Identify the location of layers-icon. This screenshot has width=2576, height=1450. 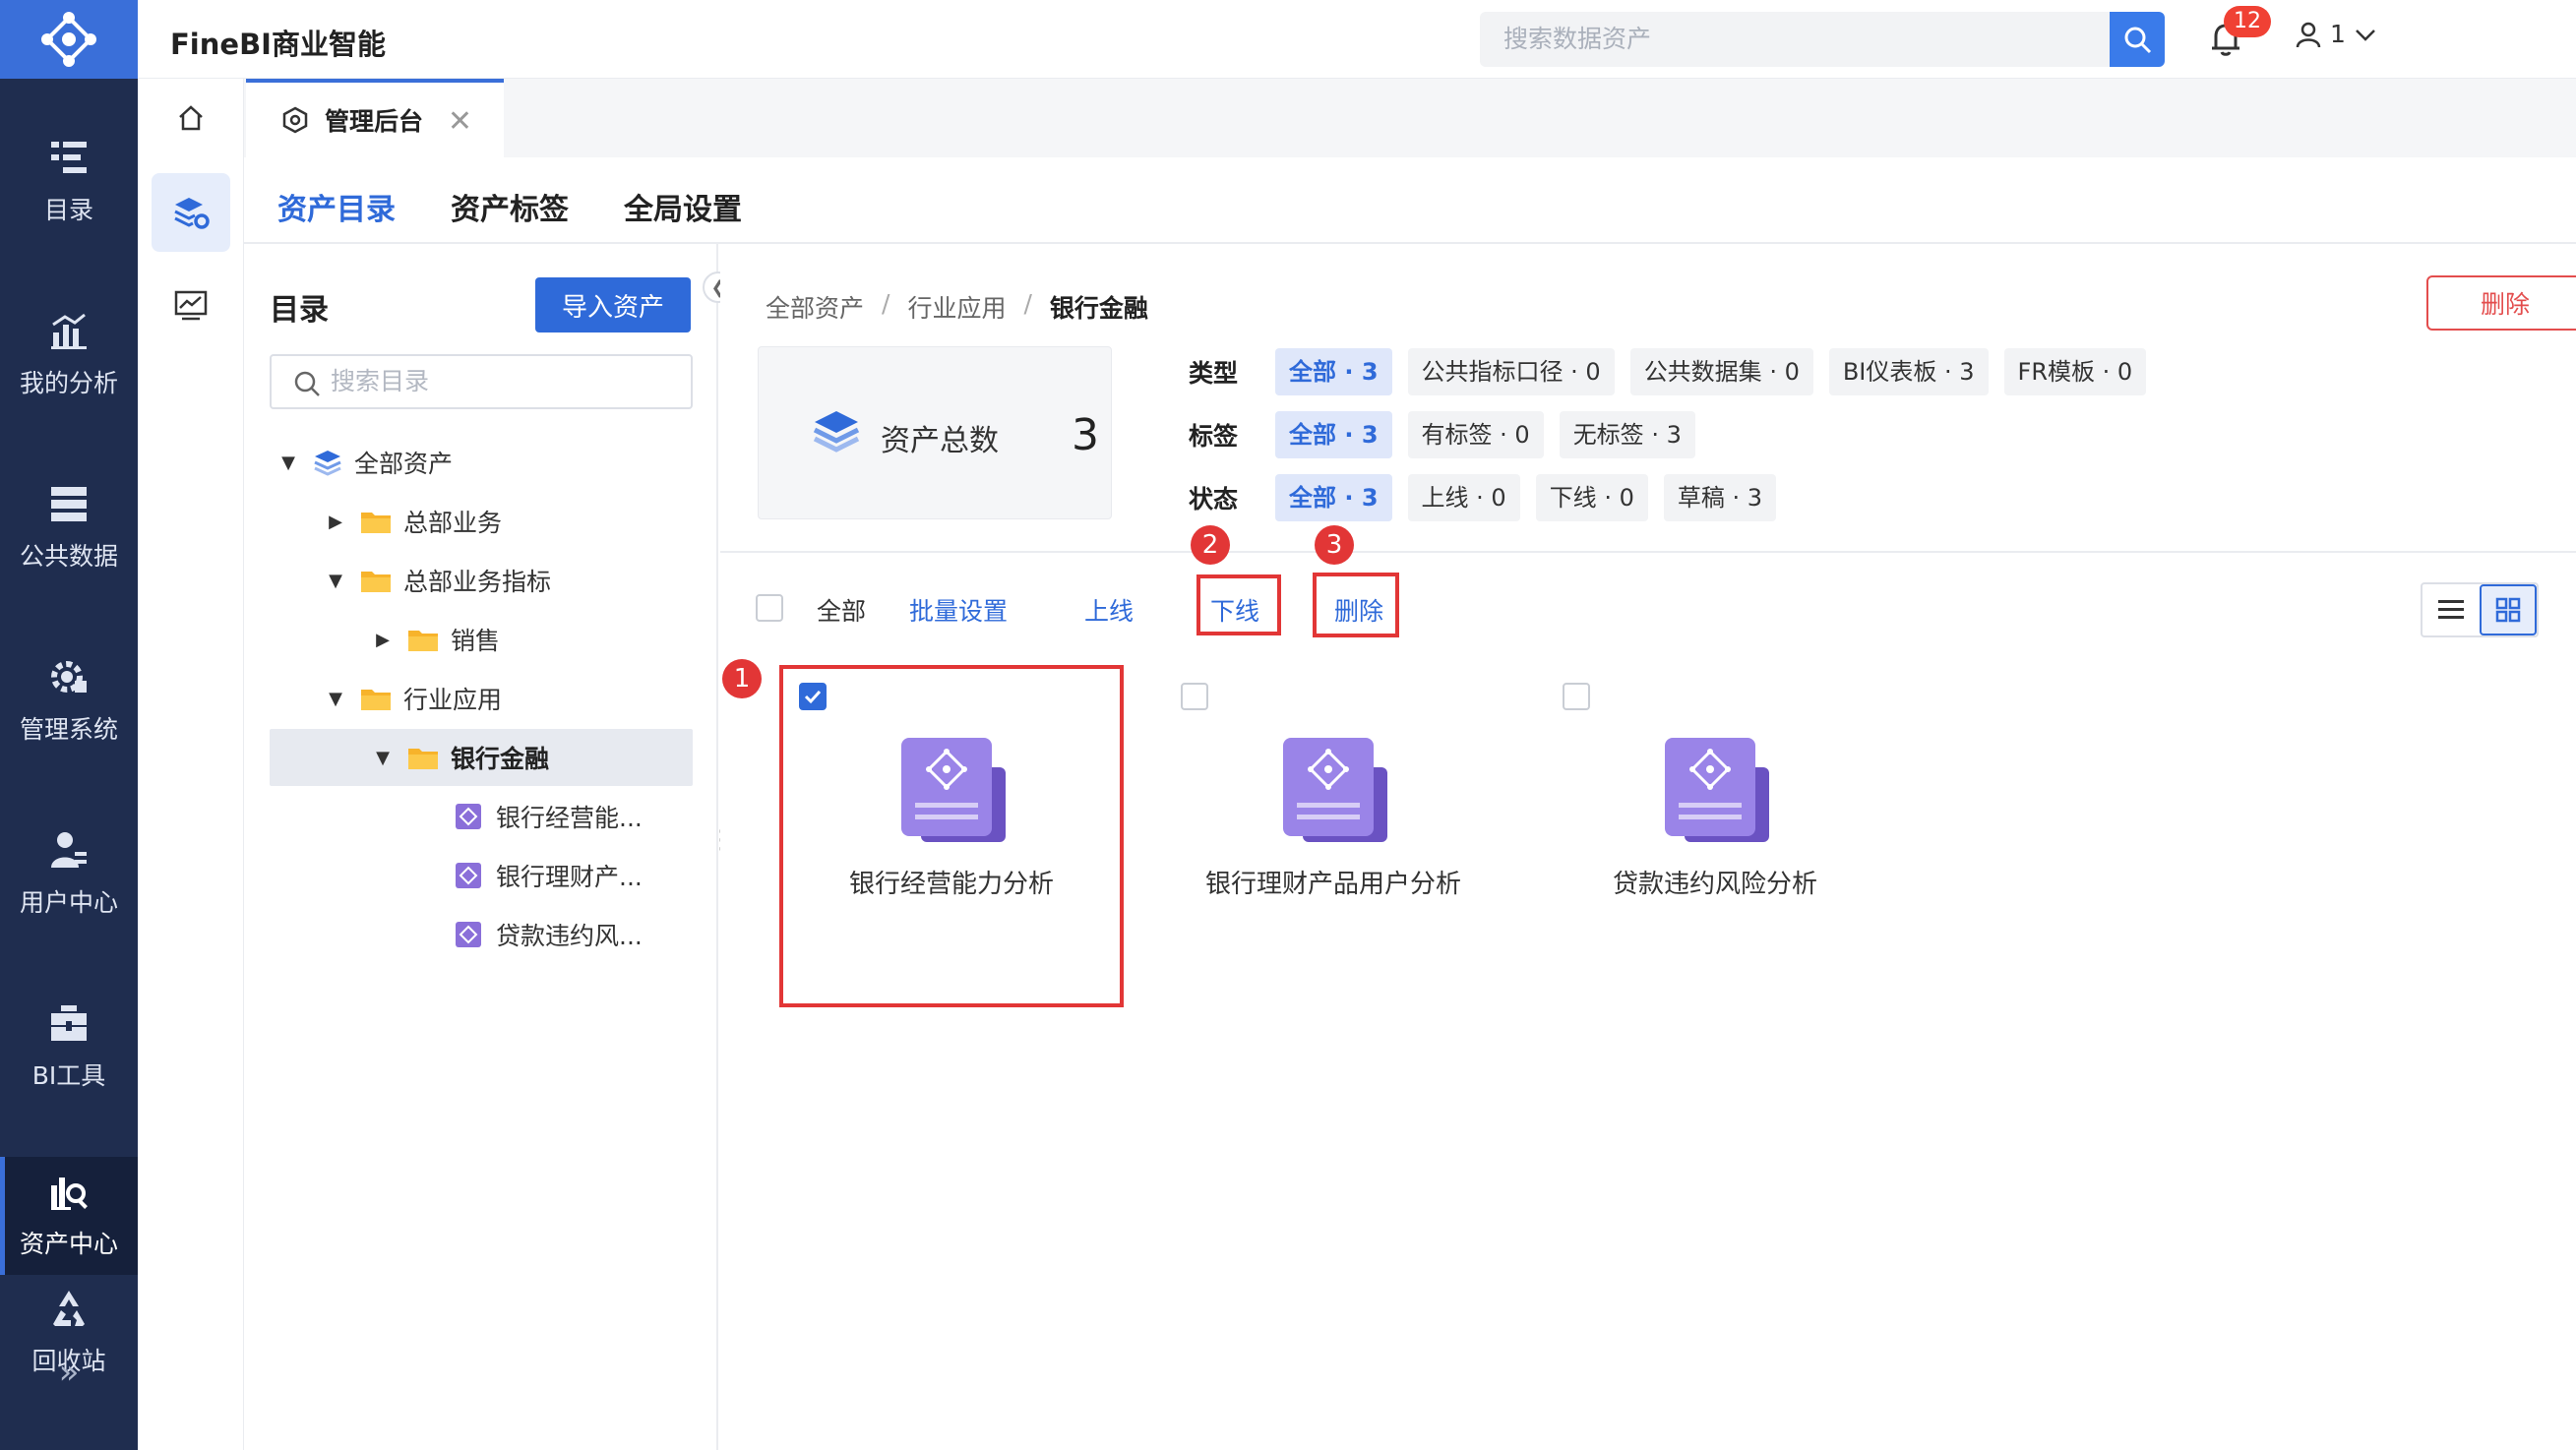
(327, 463).